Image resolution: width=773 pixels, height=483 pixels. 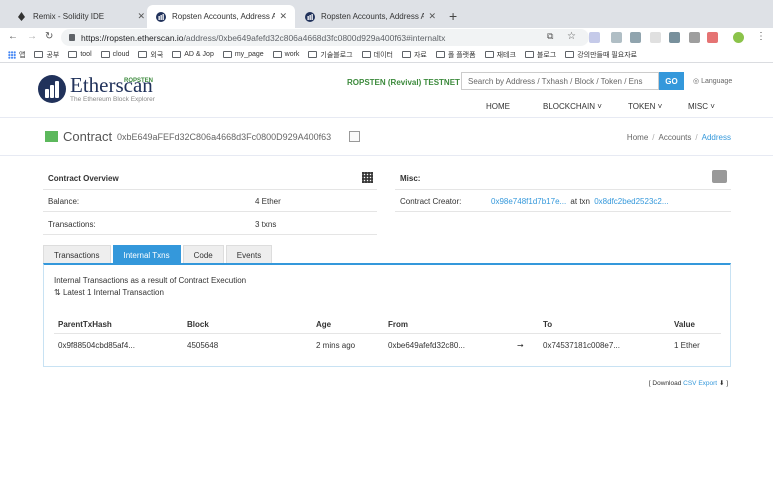 I want to click on latest-count: ⇅ Latest 1 Internal Transaction, so click(x=109, y=292).